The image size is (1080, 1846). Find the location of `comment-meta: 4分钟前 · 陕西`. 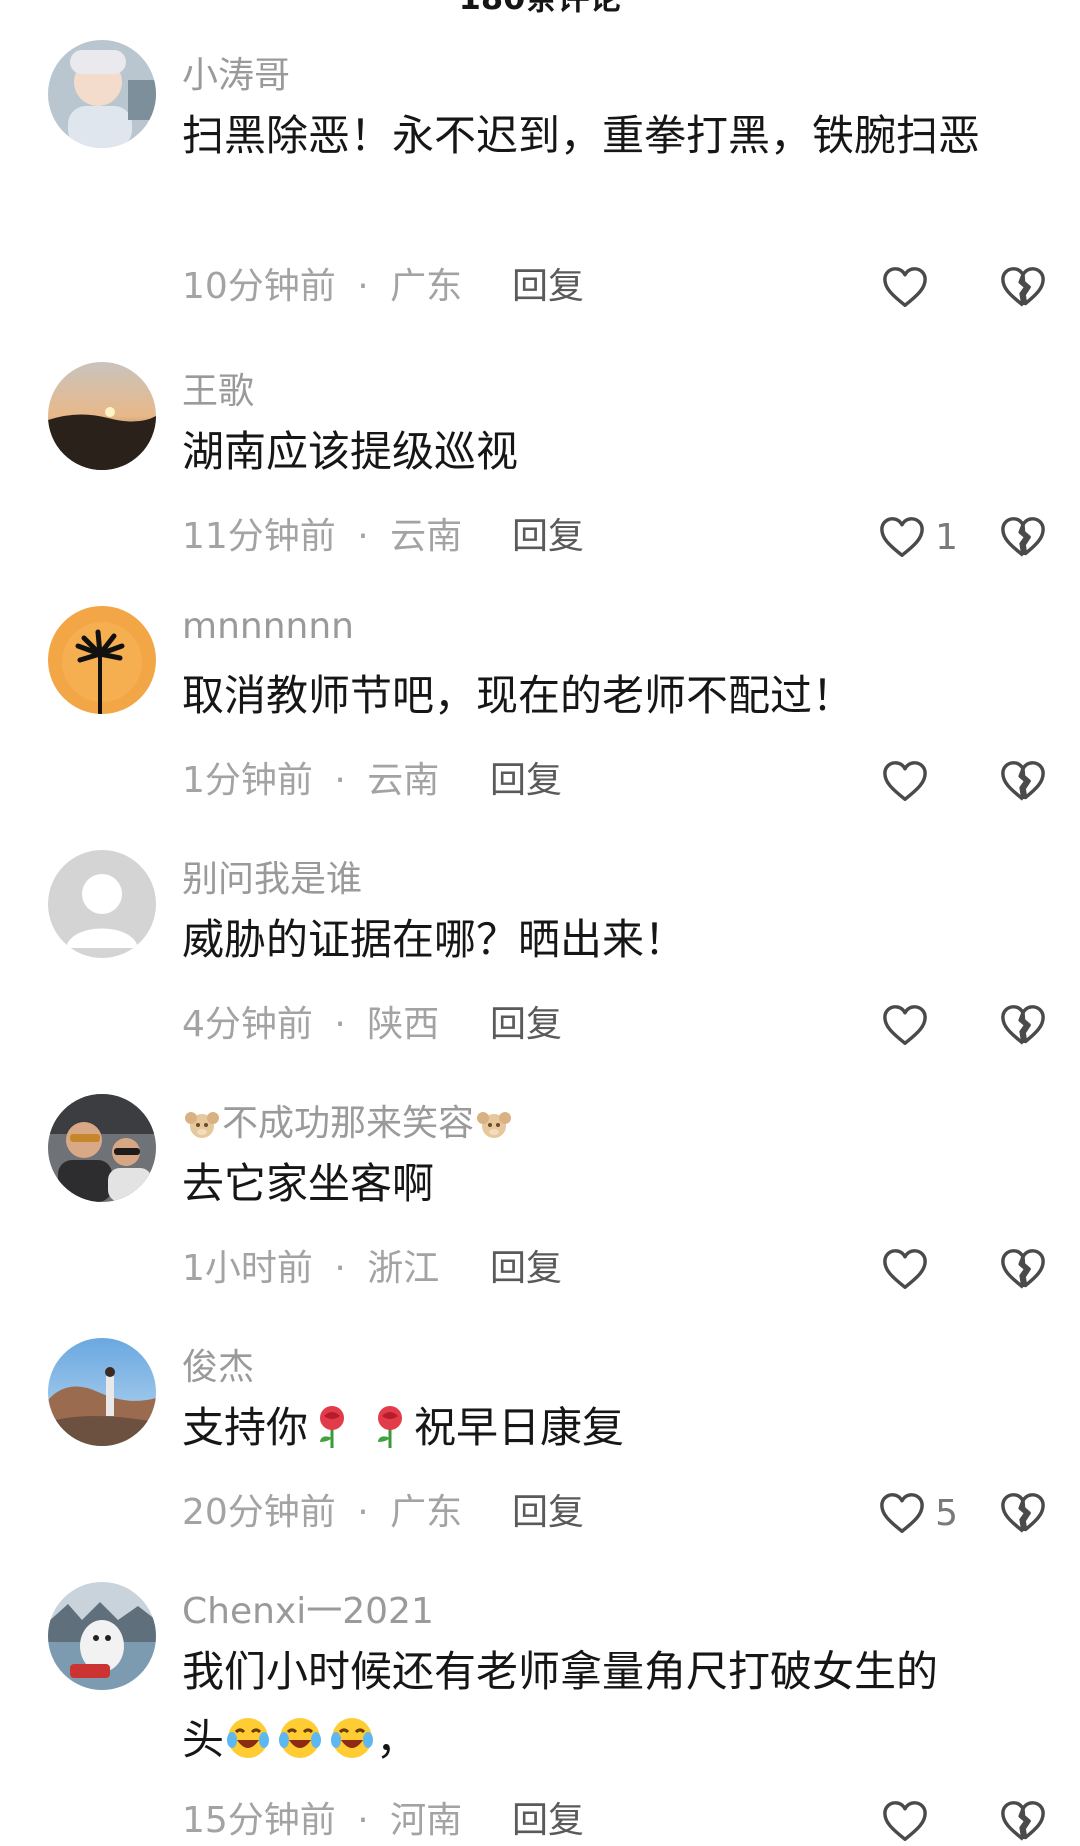

comment-meta: 4分钟前 · 陕西 is located at coordinates (310, 1025).